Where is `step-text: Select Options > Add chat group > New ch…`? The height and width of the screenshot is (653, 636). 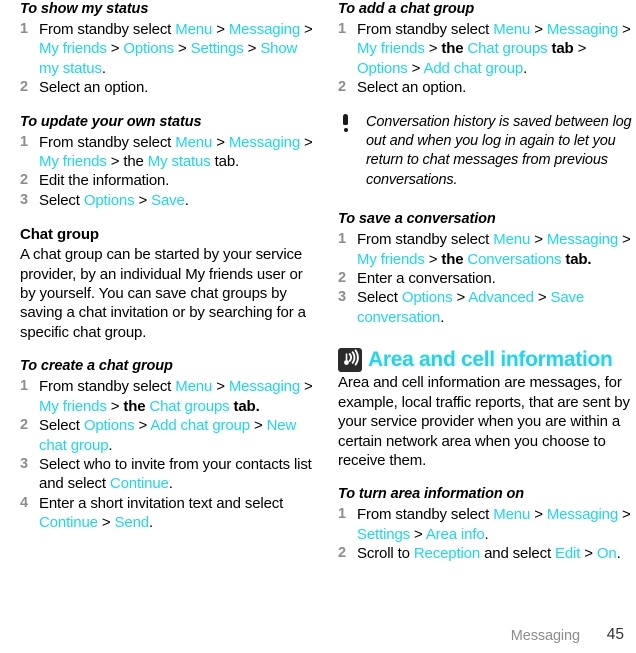 step-text: Select Options > Add chat group > New ch… is located at coordinates (167, 435).